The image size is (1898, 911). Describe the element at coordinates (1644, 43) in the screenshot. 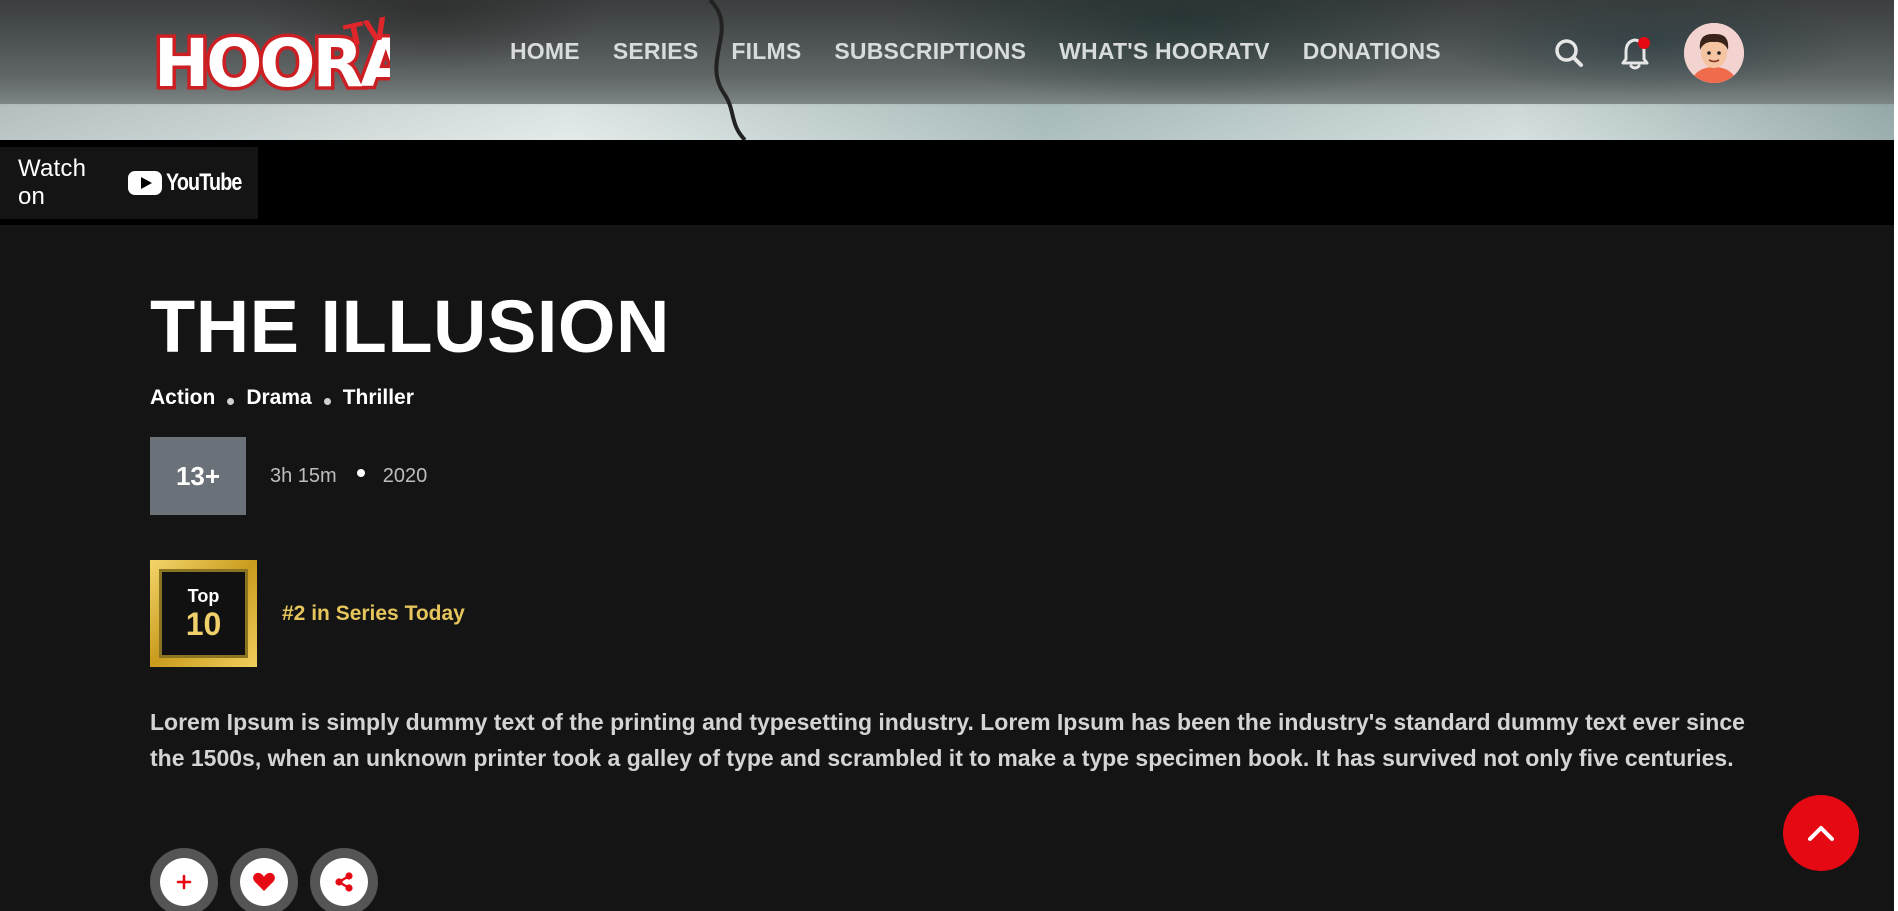

I see `notification-dot` at that location.